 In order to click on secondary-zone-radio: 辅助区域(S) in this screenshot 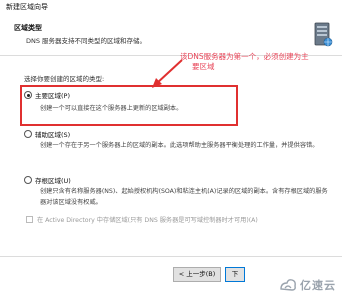, I will do `click(47, 134)`.